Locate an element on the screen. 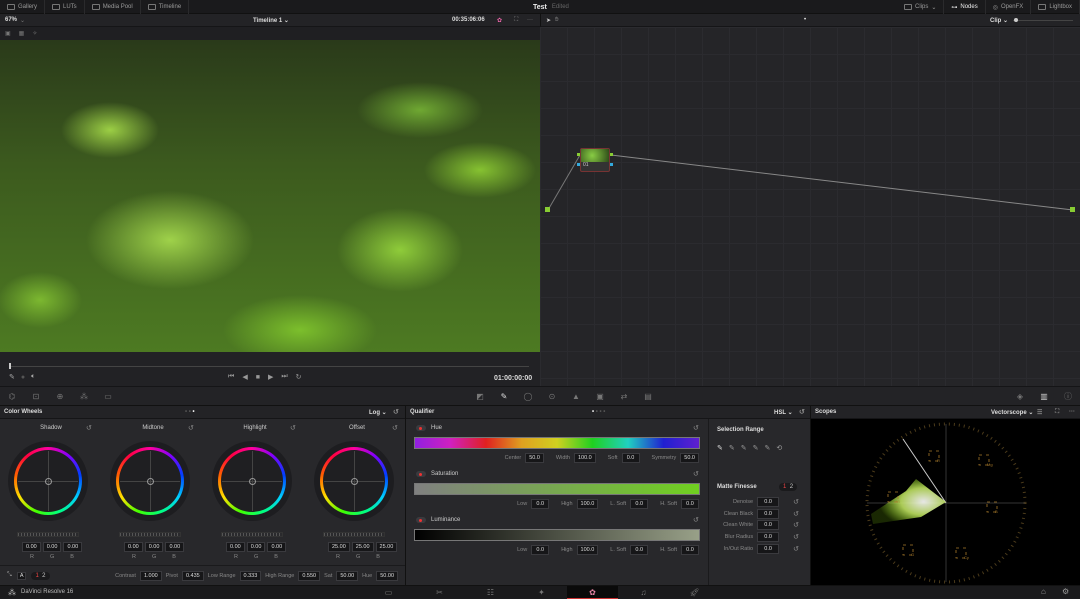 This screenshot has width=1080, height=599. qualifier-icon: ✎ is located at coordinates (504, 396).